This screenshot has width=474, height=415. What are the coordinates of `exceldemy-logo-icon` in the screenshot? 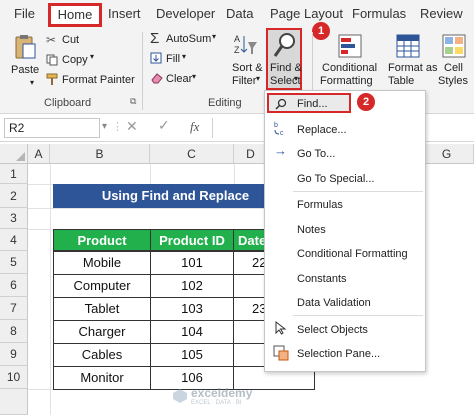 It's located at (180, 396).